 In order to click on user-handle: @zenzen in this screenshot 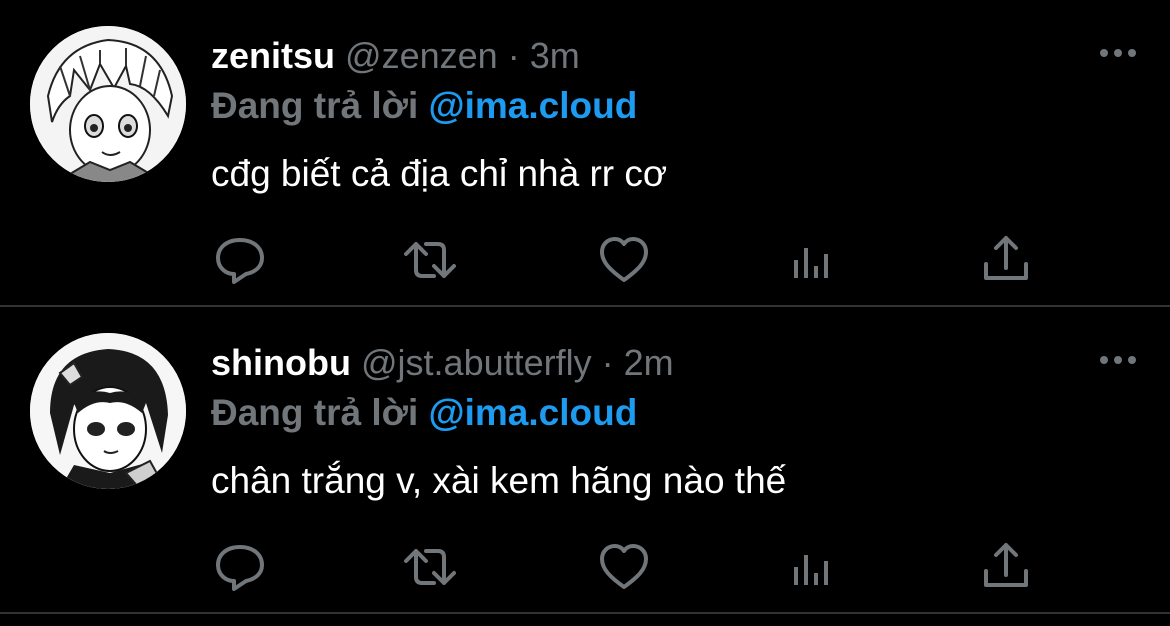, I will do `click(421, 55)`.